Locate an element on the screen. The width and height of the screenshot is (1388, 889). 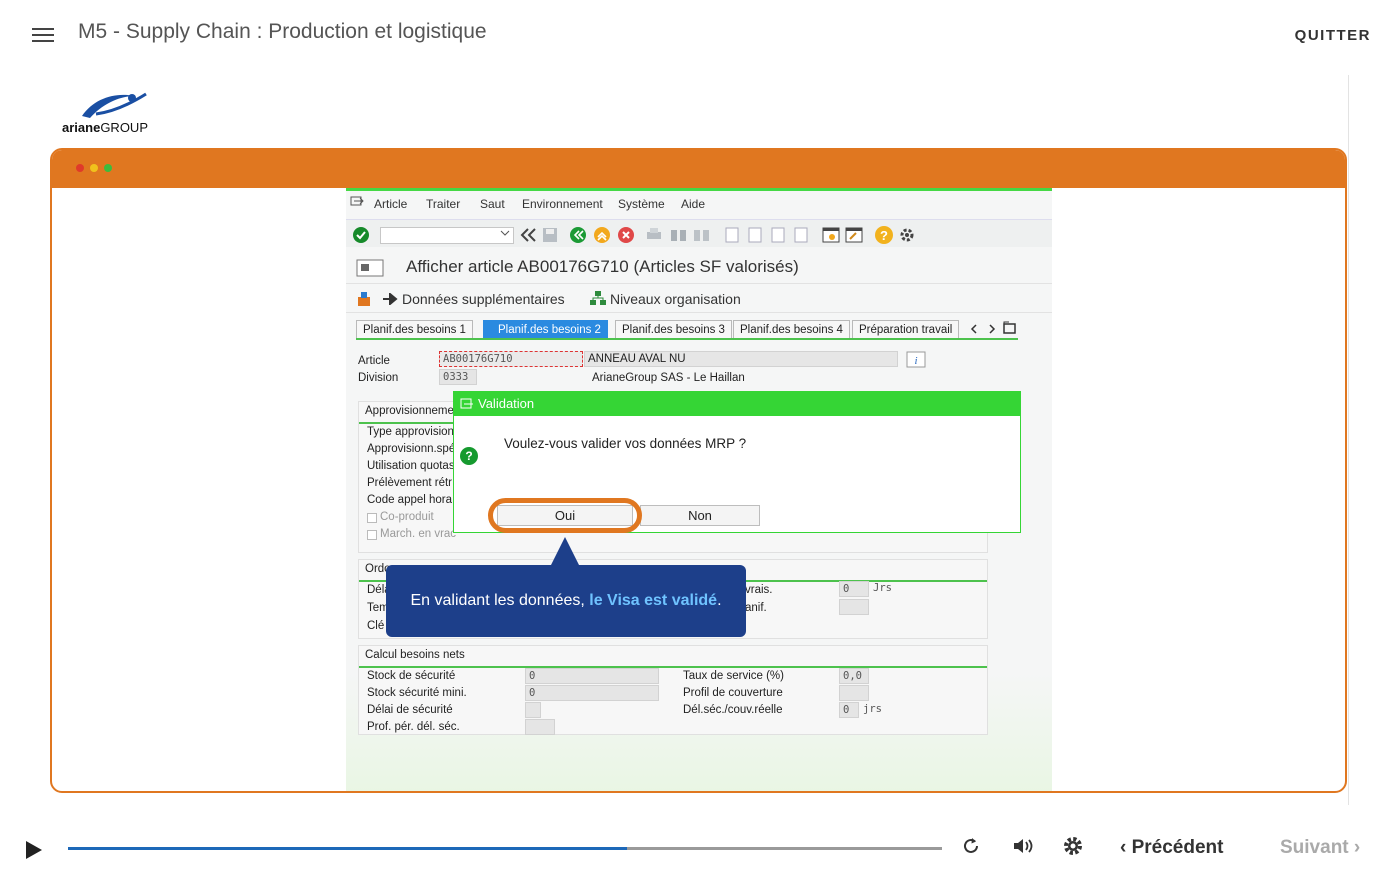
close-dot-icon is located at coordinates (80, 168).